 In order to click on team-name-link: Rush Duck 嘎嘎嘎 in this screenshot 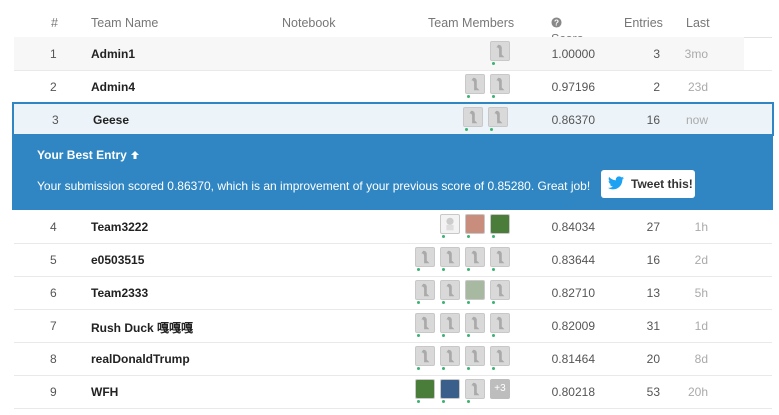, I will do `click(142, 327)`.